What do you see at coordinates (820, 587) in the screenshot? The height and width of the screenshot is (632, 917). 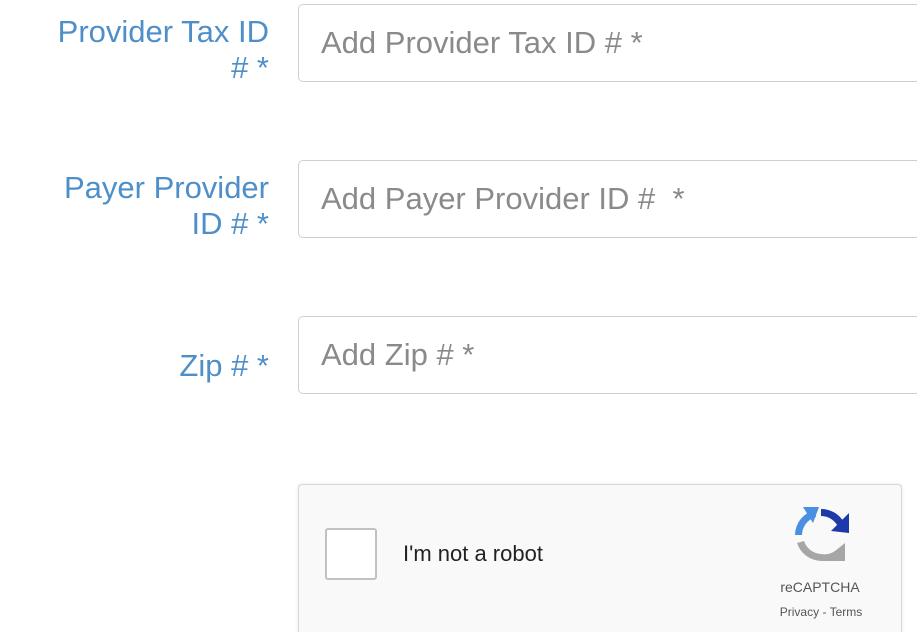 I see `recaptcha-brand: reCAPTCHA` at bounding box center [820, 587].